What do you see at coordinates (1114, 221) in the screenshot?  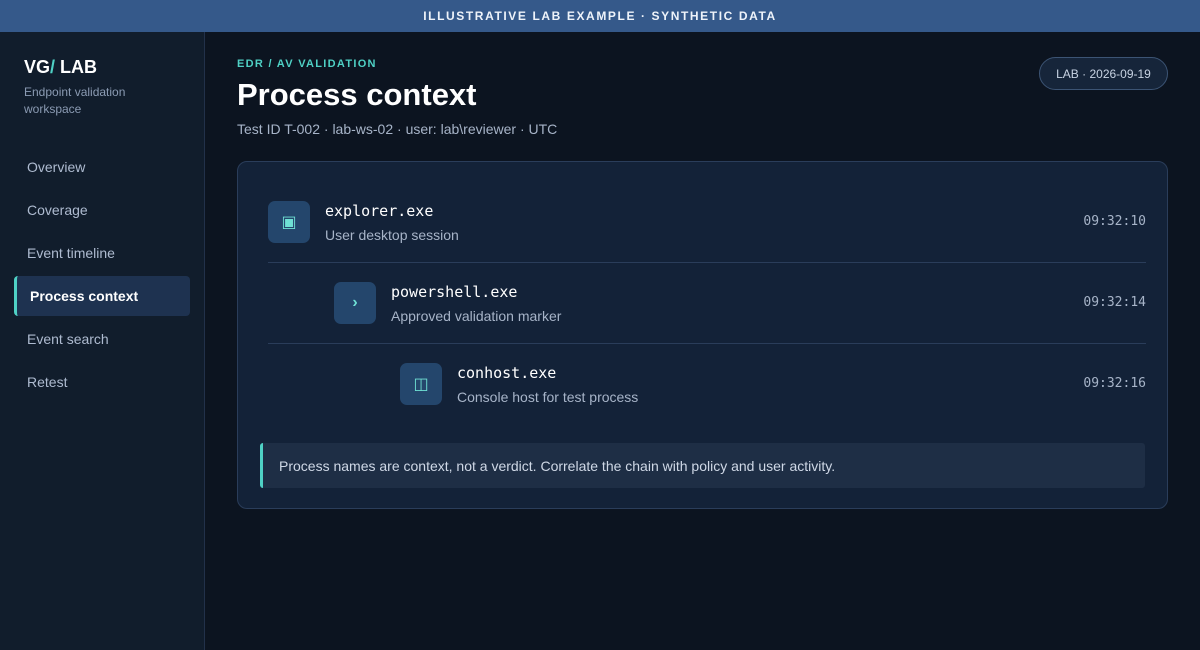 I see `process-timestamp: 09:32:10` at bounding box center [1114, 221].